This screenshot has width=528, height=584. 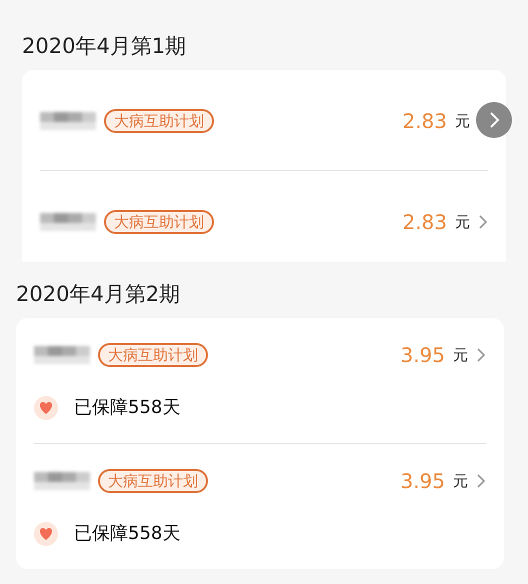 I want to click on period-title: 2020年4月第1期, so click(x=104, y=46).